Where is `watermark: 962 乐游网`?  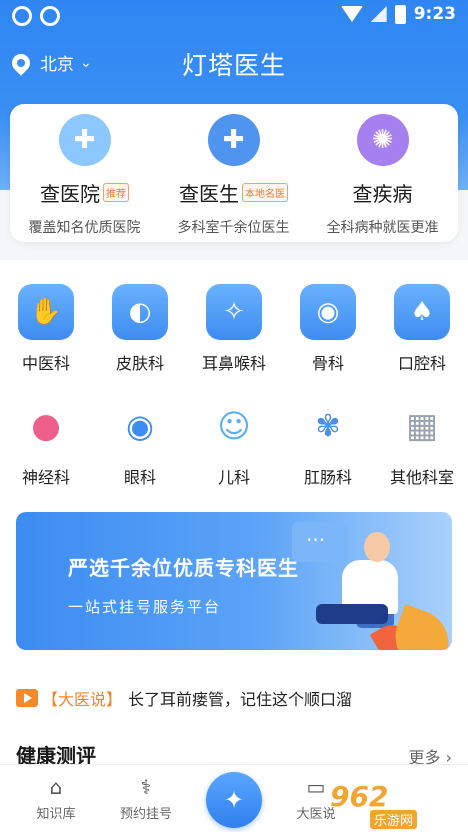 watermark: 962 乐游网 is located at coordinates (397, 804).